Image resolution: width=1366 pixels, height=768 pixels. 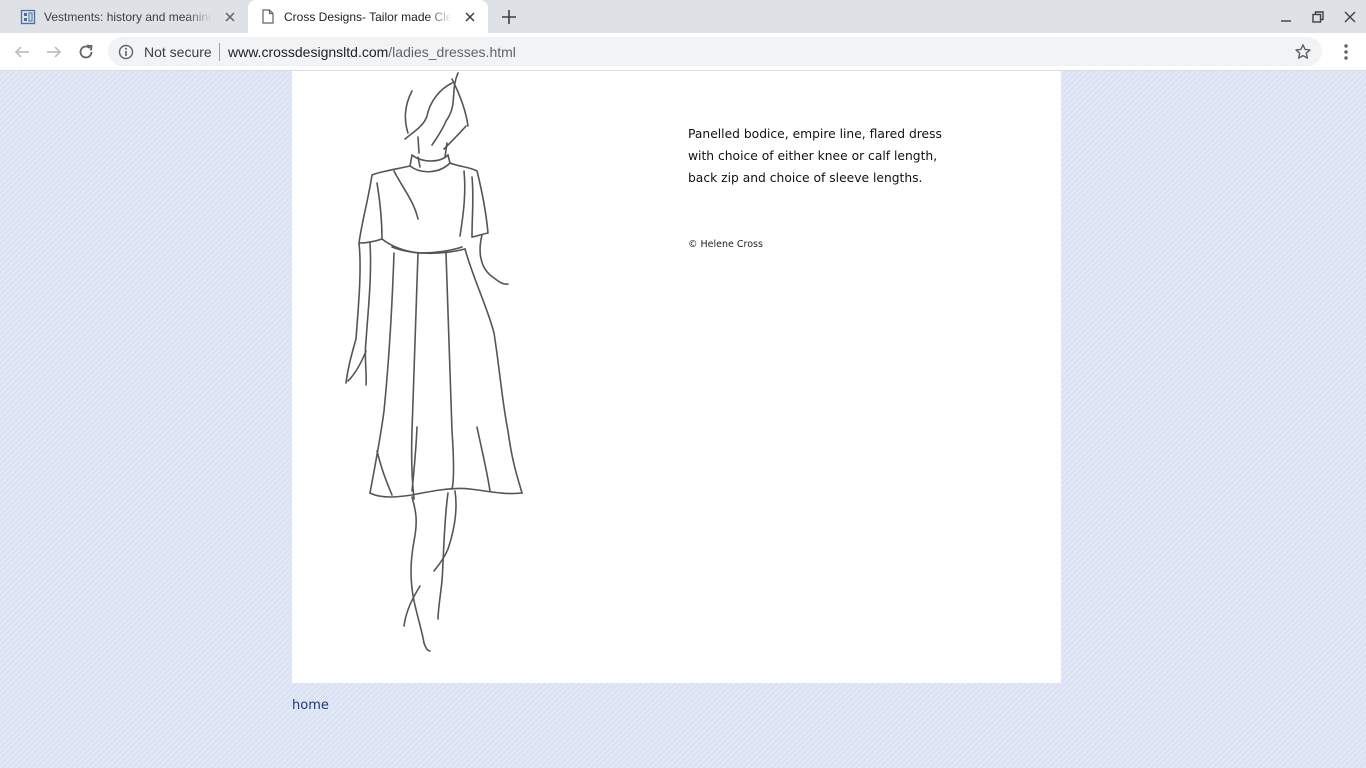 I want to click on divider, so click(x=219, y=52).